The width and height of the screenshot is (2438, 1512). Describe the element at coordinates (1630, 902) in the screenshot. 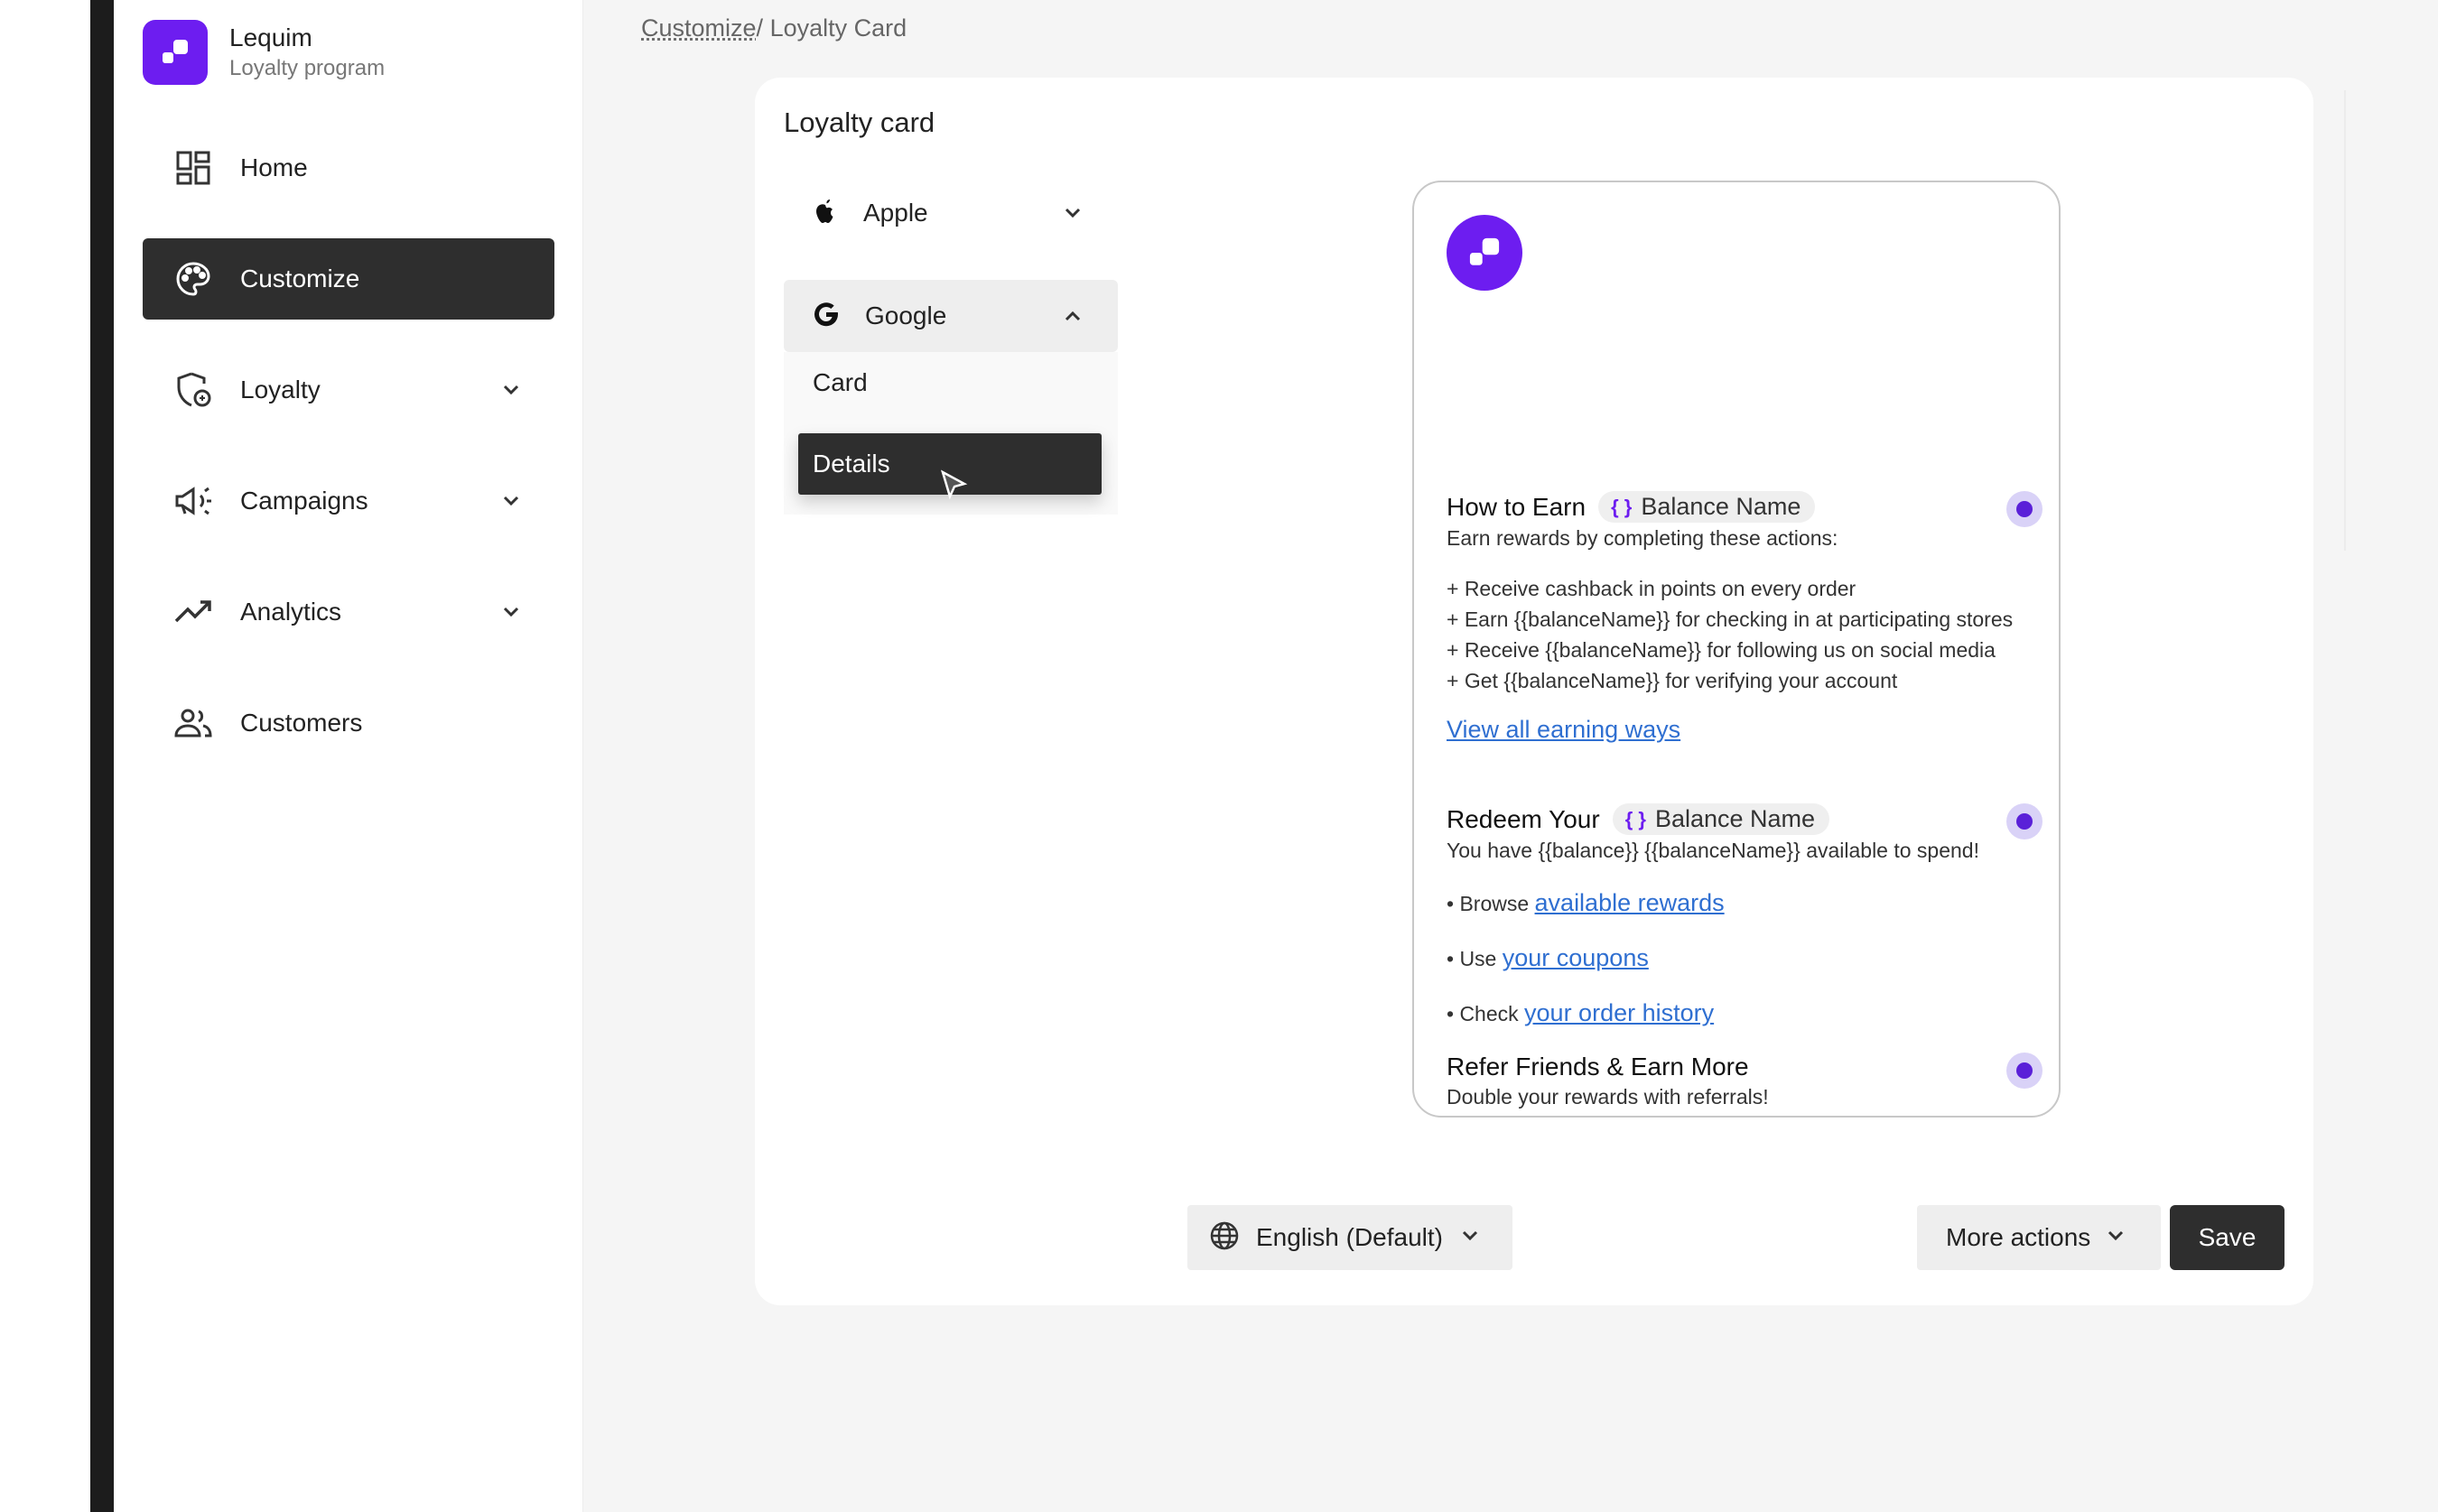

I see `available-rewards-link: available rewards` at that location.